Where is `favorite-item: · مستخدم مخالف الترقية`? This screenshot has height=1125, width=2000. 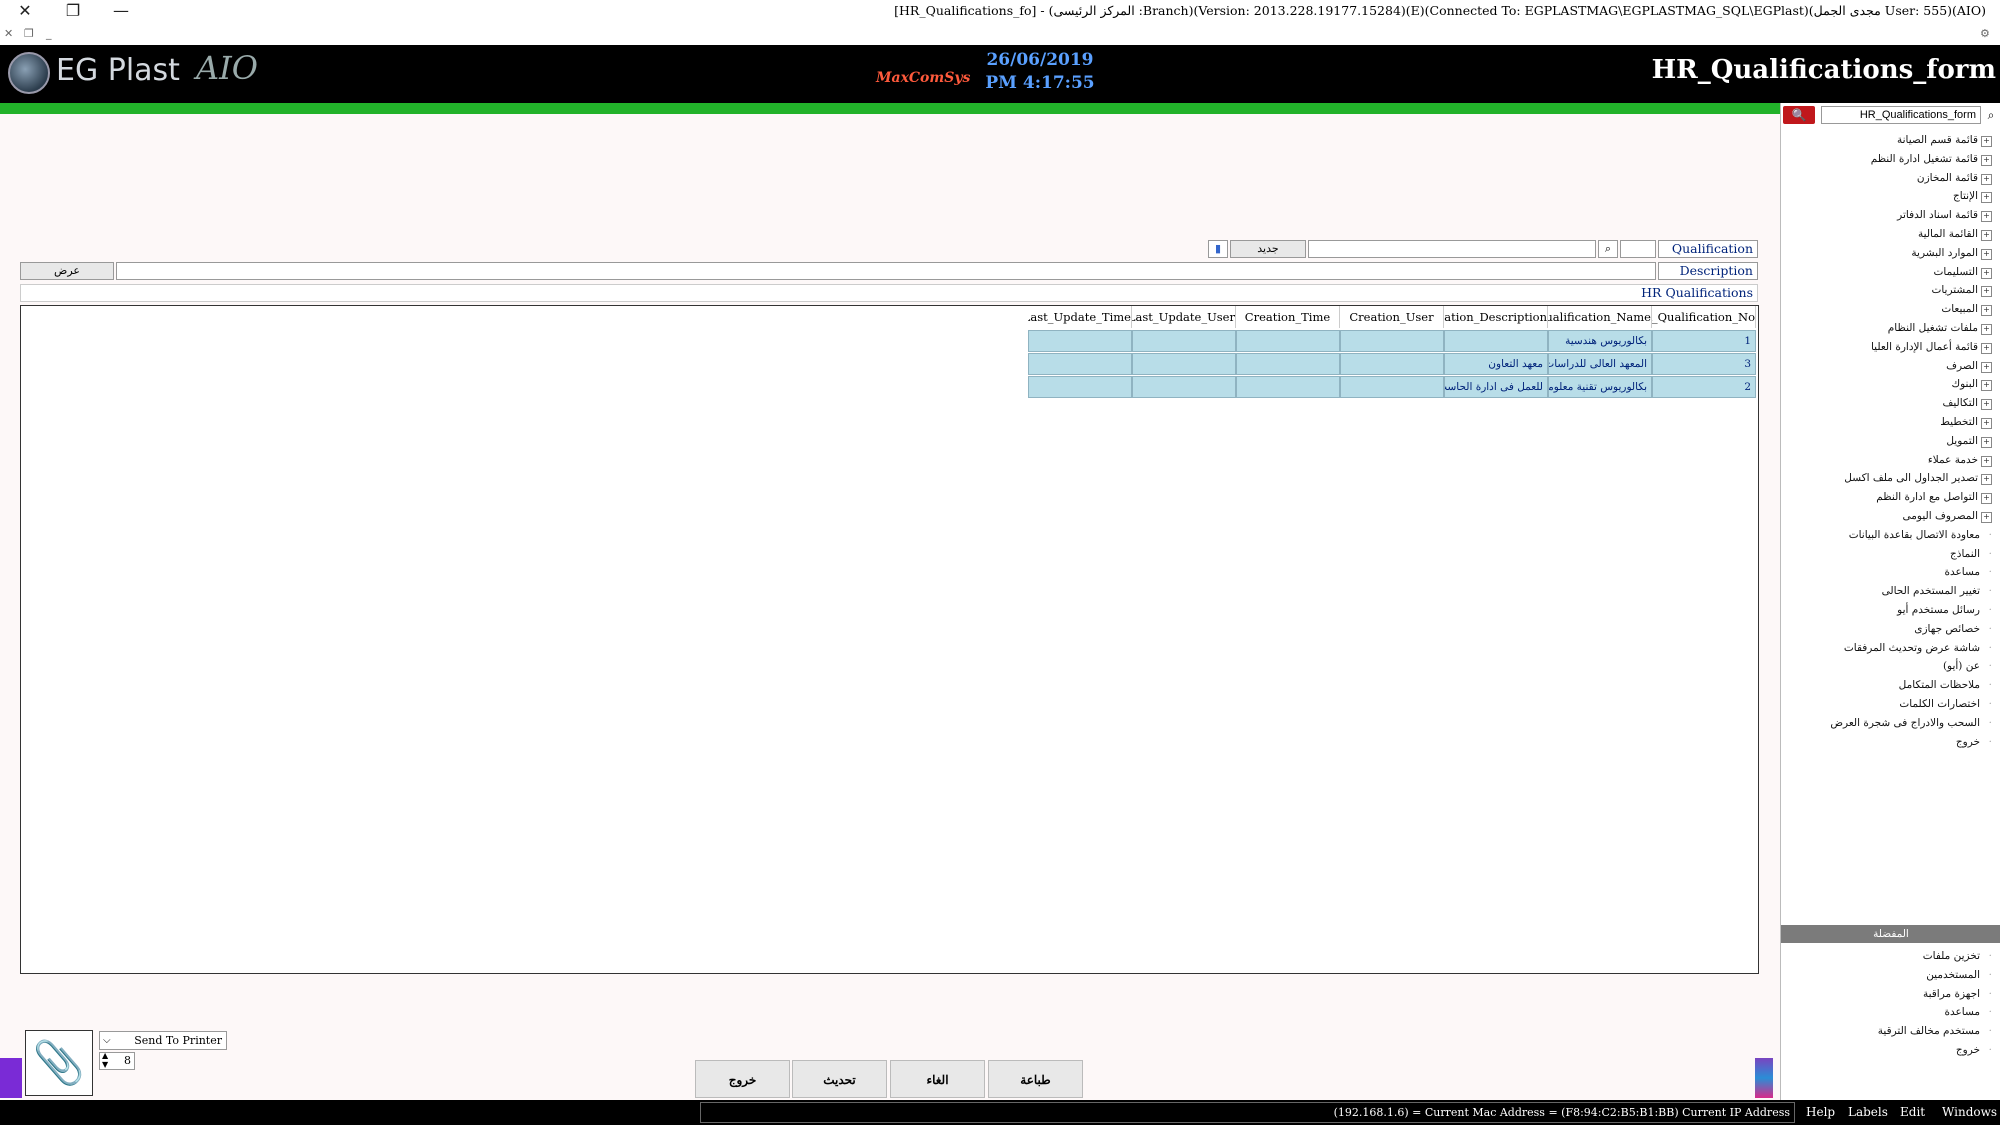 favorite-item: · مستخدم مخالف الترقية is located at coordinates (1935, 1031).